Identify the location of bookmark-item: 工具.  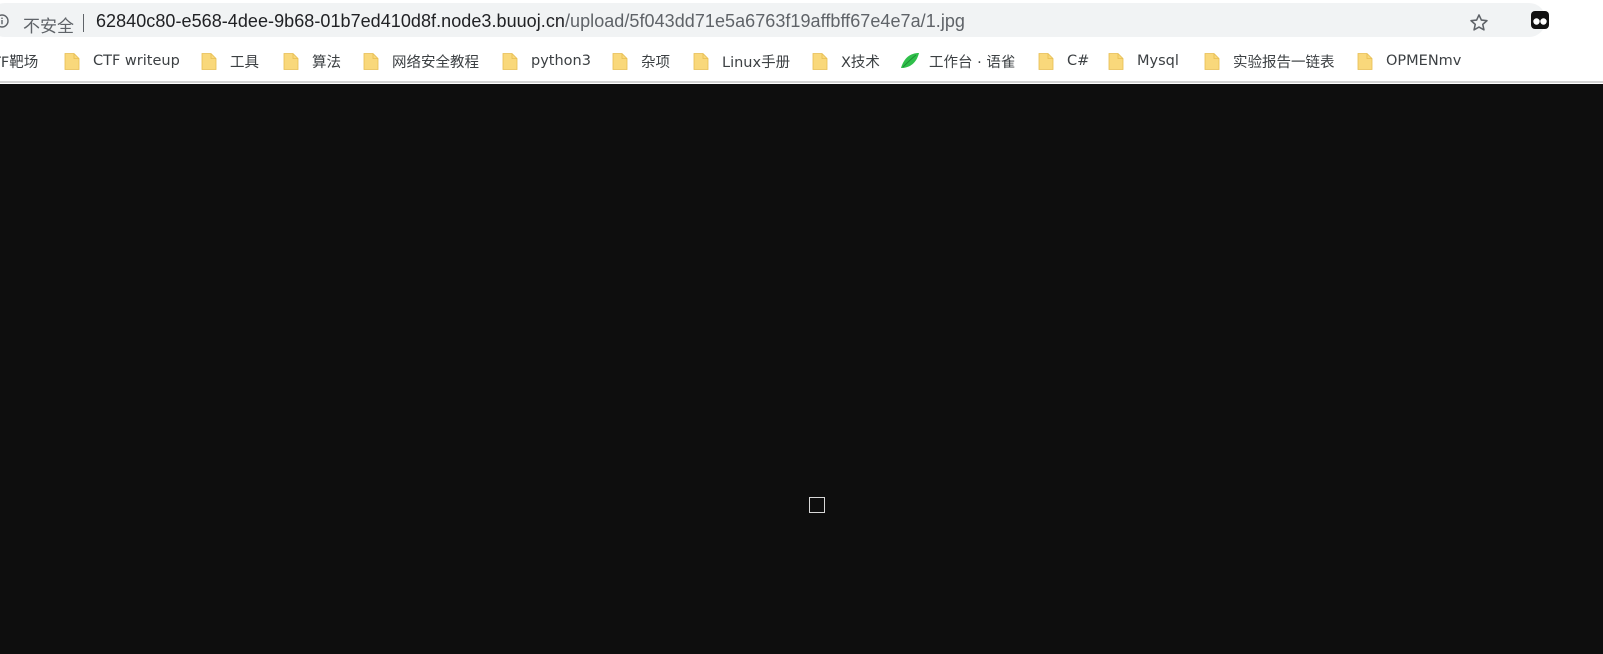
(230, 61).